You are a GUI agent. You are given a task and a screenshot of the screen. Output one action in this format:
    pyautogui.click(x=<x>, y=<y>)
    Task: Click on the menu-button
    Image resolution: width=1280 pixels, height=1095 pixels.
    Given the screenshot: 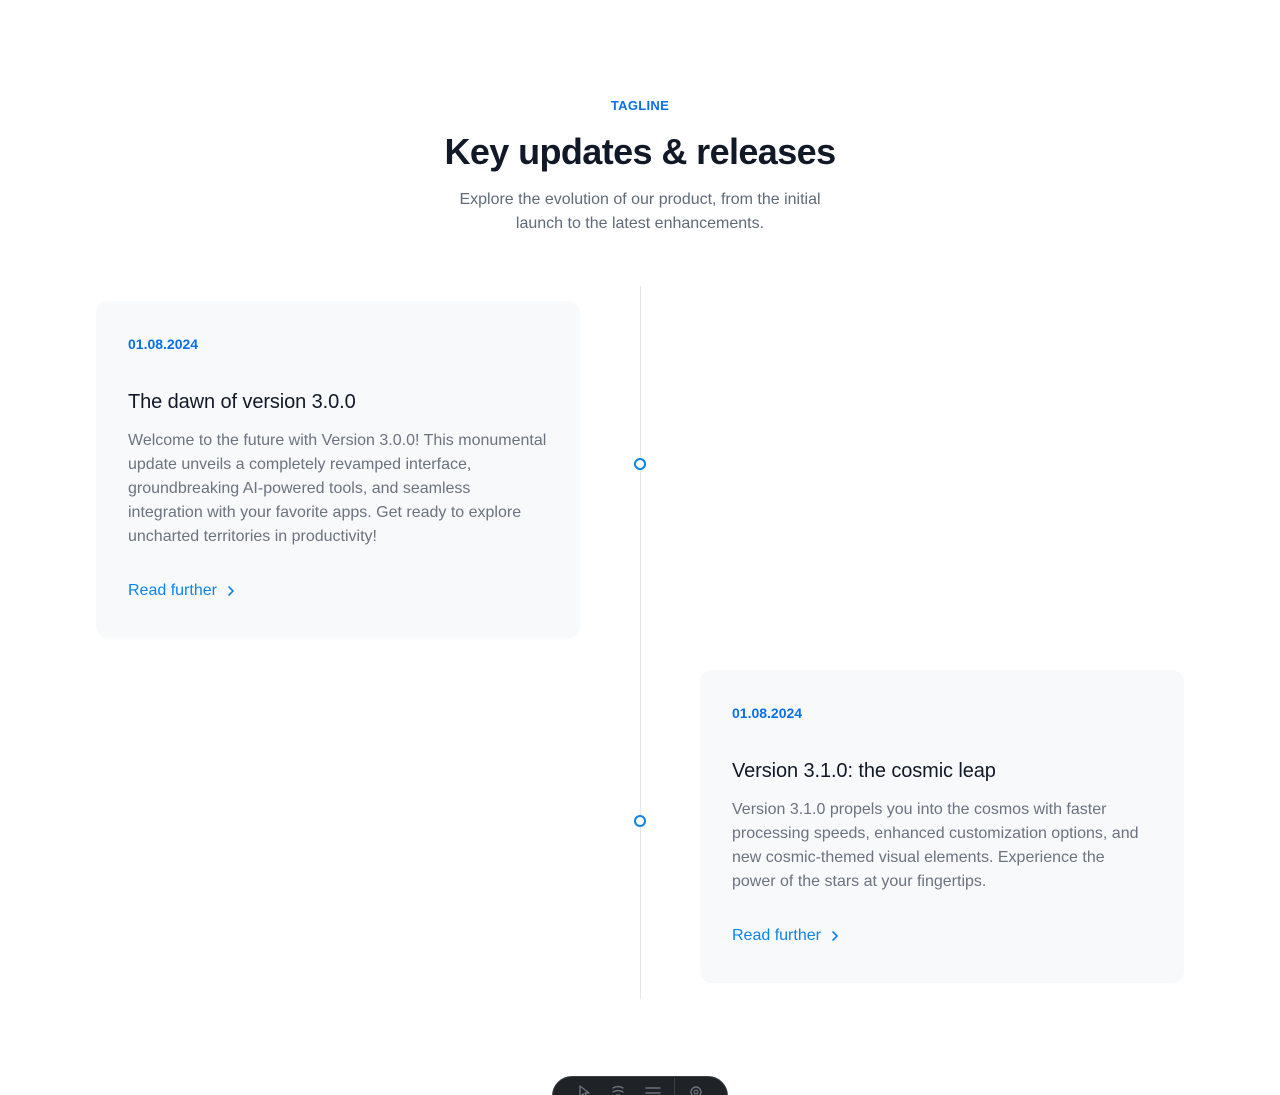 What is the action you would take?
    pyautogui.click(x=653, y=1085)
    